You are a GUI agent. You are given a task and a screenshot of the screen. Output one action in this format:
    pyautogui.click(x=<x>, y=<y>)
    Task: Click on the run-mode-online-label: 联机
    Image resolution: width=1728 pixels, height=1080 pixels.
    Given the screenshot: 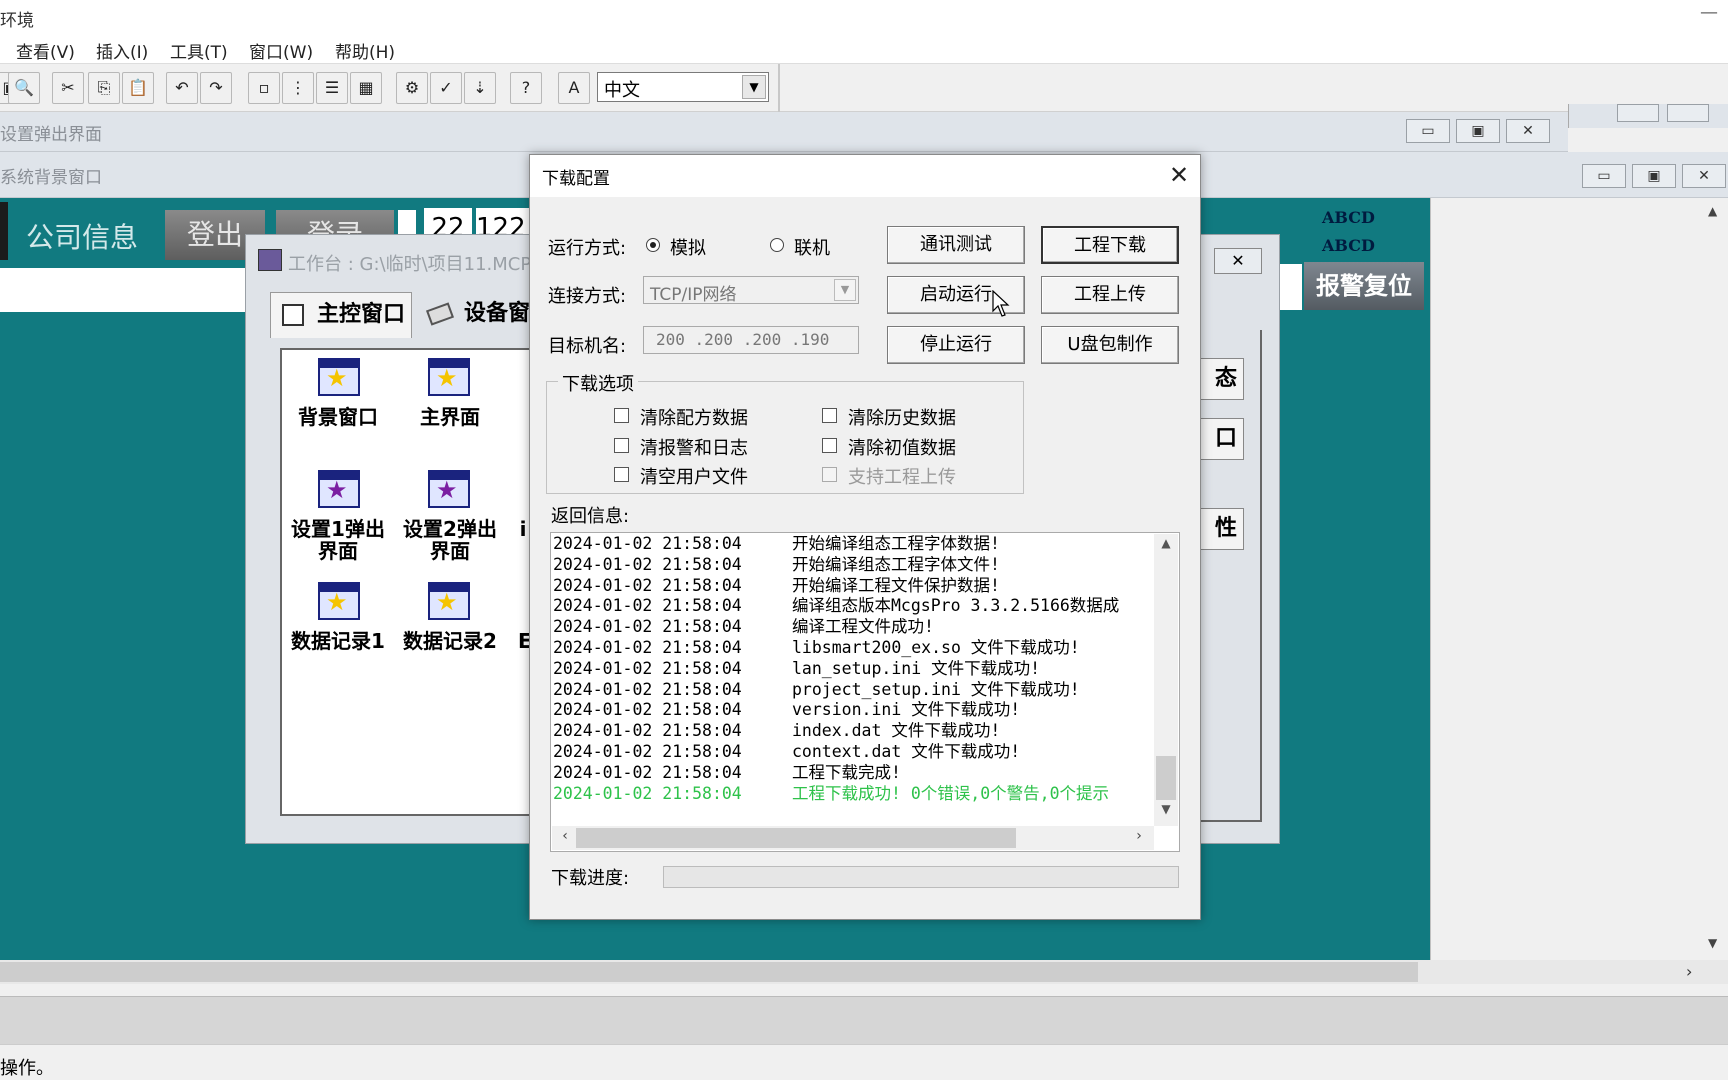 What is the action you would take?
    pyautogui.click(x=812, y=247)
    